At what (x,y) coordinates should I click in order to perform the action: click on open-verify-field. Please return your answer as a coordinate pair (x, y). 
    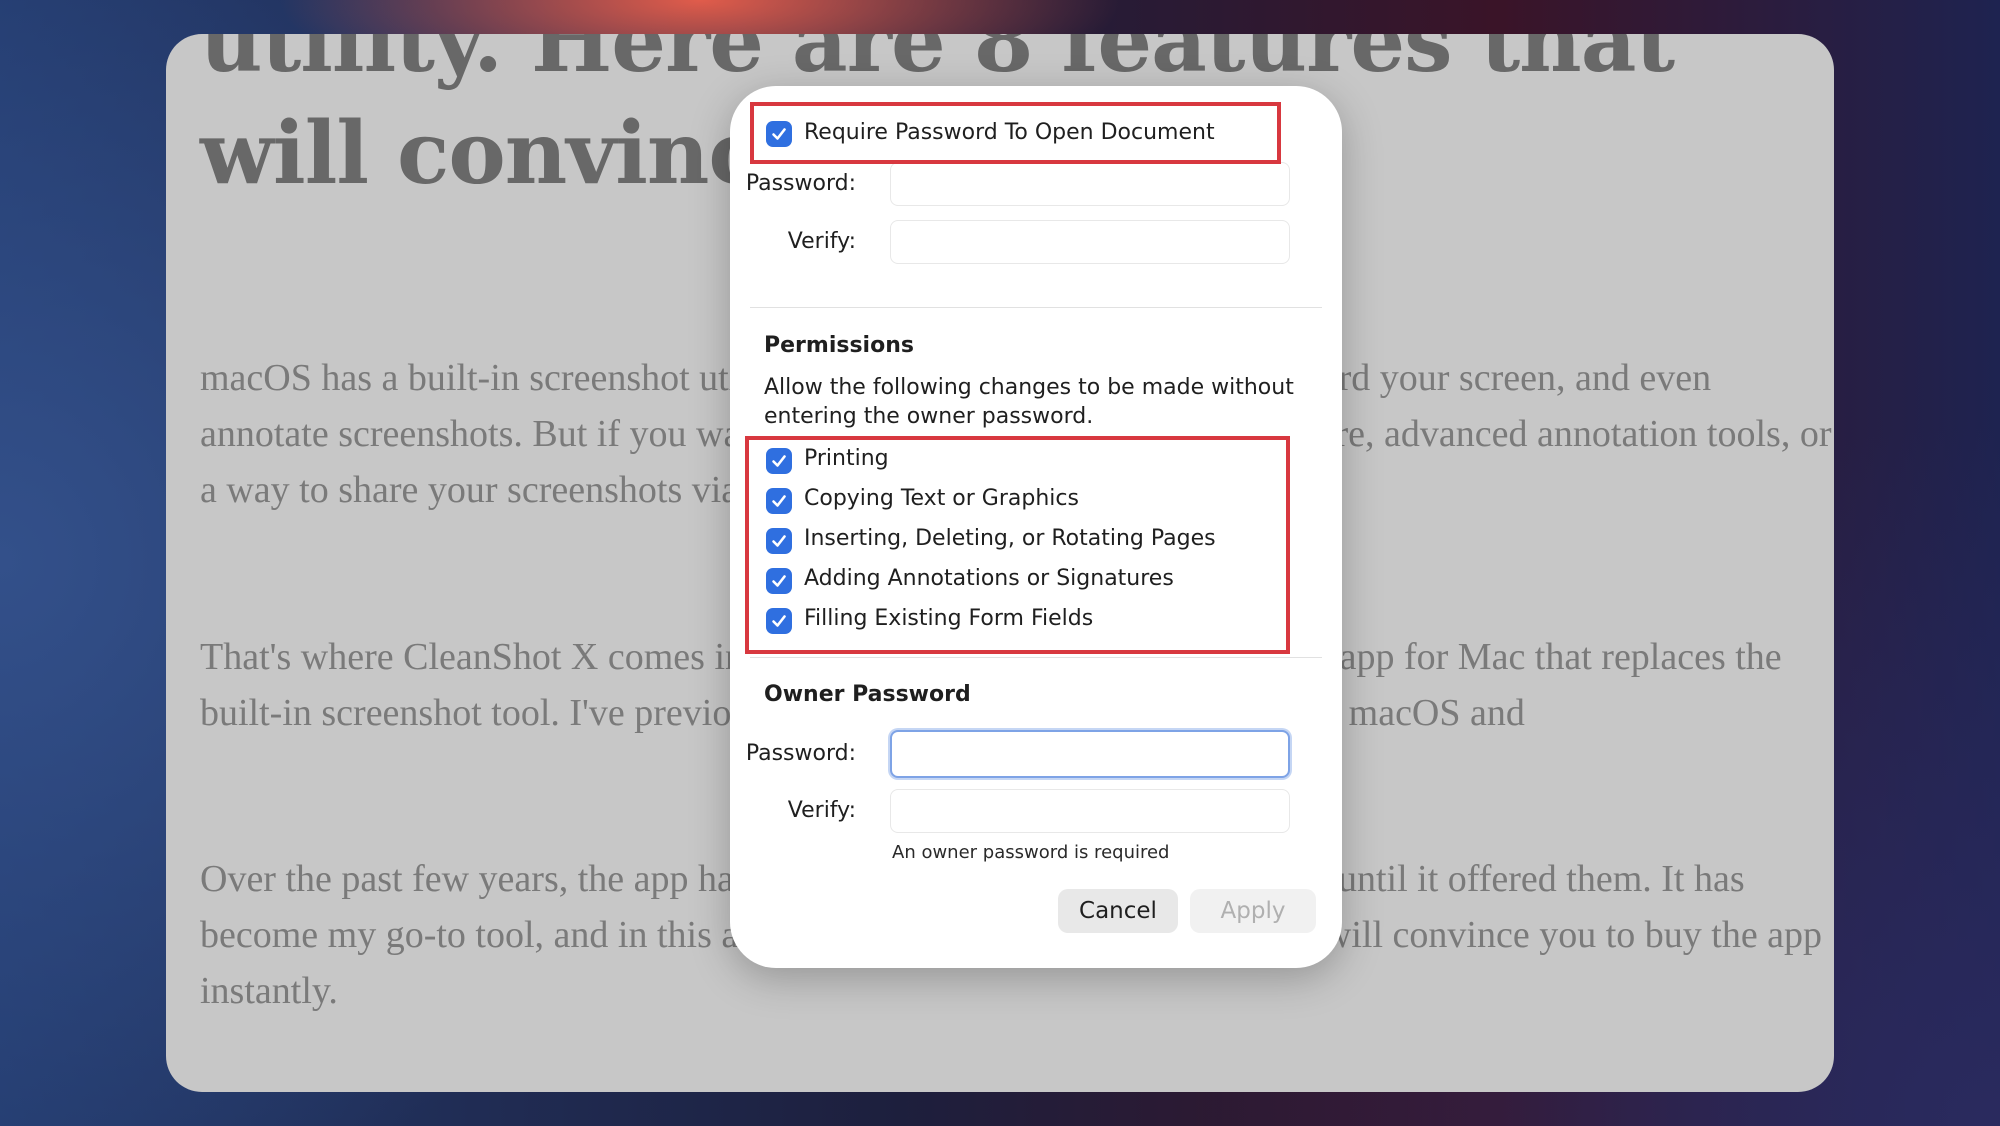
    Looking at the image, I should click on (1090, 242).